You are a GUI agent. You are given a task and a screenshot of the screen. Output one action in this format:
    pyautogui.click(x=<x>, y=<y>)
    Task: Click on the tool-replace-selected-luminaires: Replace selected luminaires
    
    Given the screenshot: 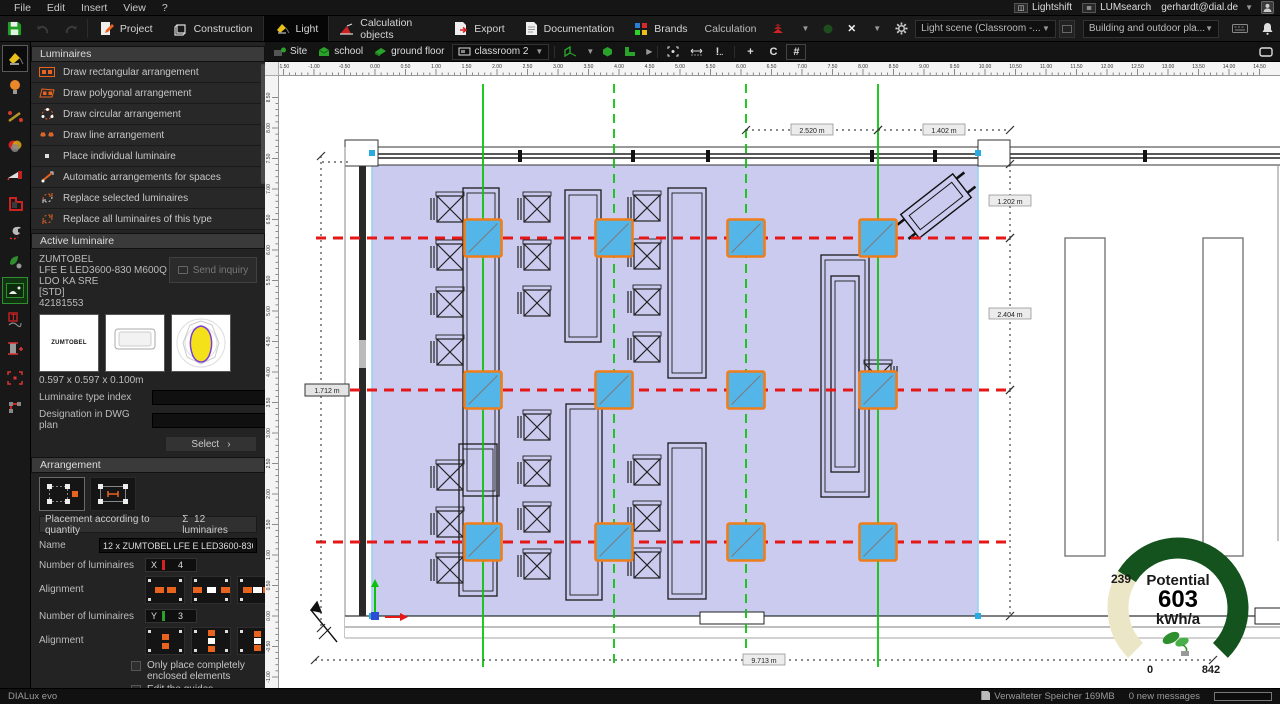 What is the action you would take?
    pyautogui.click(x=148, y=198)
    